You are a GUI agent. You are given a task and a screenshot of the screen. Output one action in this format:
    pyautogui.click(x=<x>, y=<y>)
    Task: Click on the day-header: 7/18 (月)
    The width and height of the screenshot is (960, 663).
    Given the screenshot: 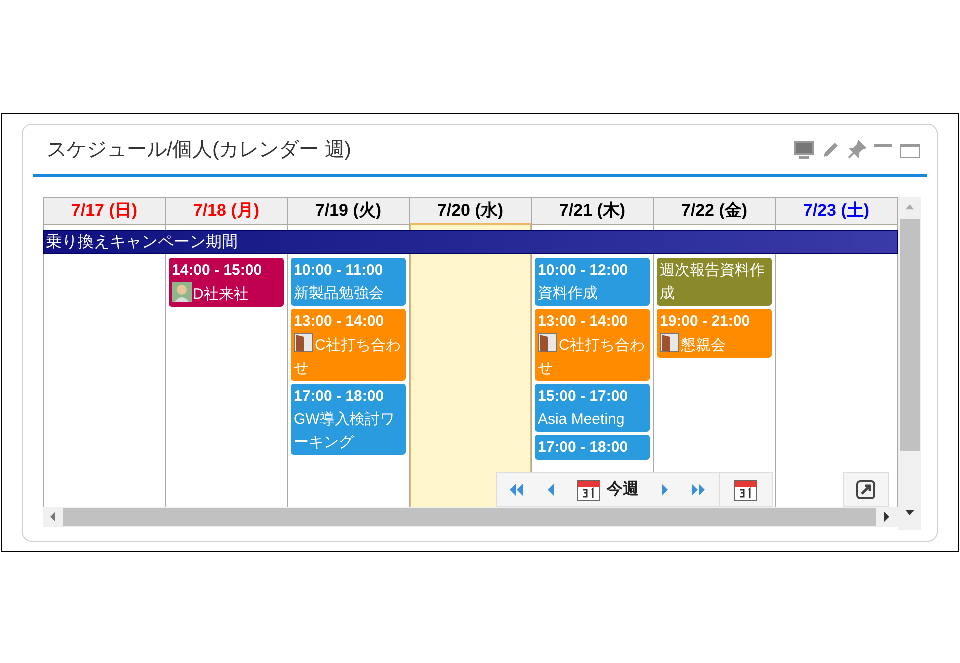 What is the action you would take?
    pyautogui.click(x=226, y=211)
    